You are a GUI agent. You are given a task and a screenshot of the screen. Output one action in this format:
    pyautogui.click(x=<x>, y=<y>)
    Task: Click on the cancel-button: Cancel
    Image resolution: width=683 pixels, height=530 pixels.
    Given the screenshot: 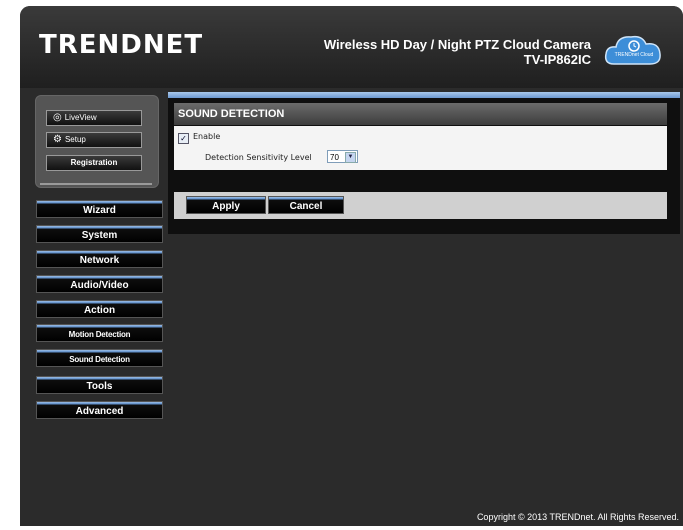 What is the action you would take?
    pyautogui.click(x=306, y=205)
    